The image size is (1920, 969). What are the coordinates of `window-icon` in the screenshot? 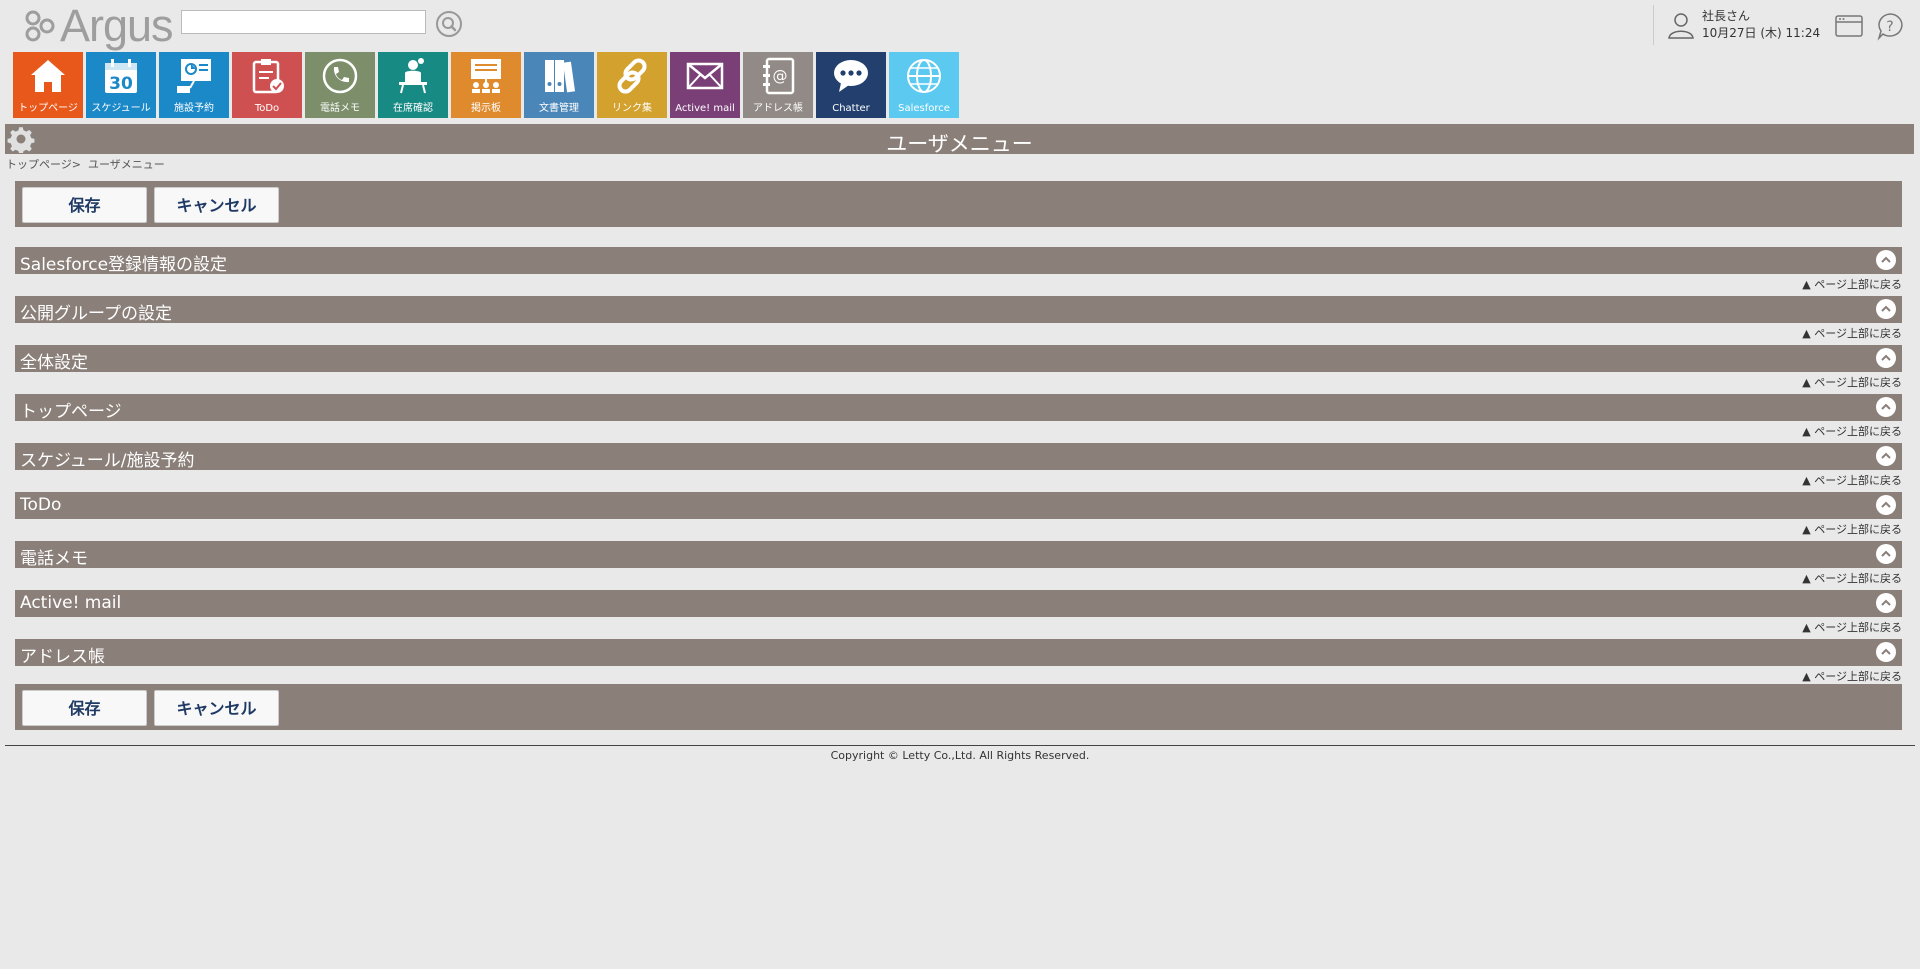 It's located at (1849, 26).